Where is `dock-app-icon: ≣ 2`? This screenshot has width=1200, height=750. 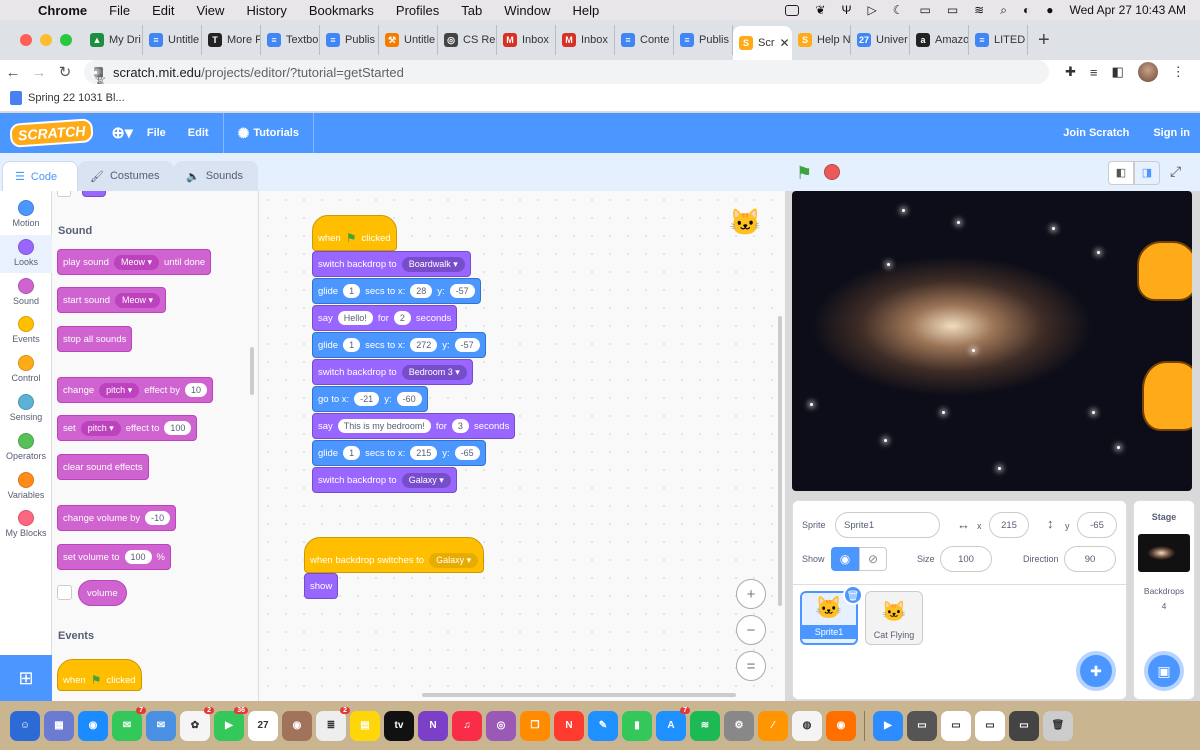
dock-app-icon: ≣ 2 is located at coordinates (333, 723).